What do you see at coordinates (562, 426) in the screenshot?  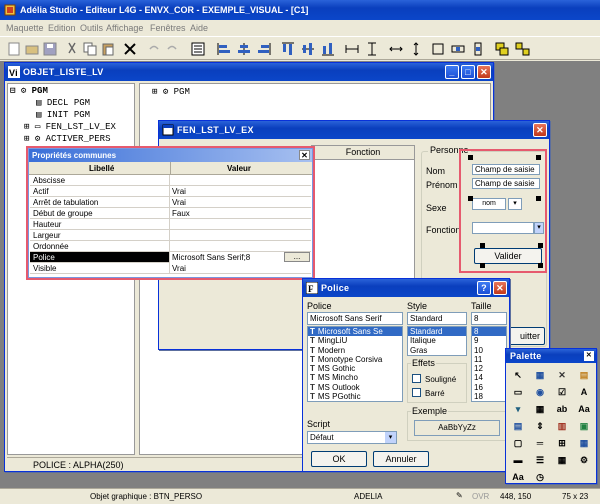 I see `tab-icon: ▥` at bounding box center [562, 426].